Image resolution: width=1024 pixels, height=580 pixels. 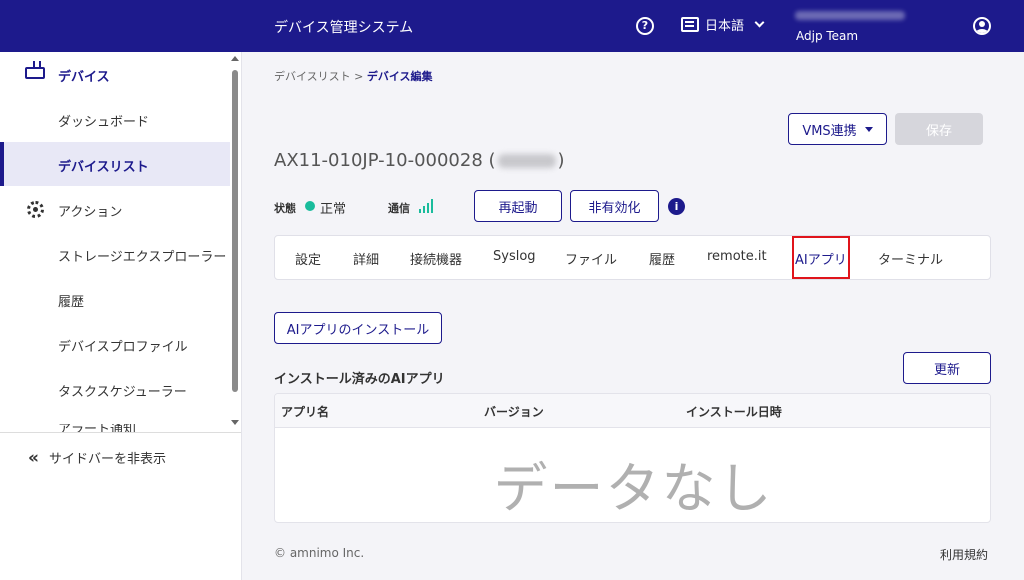 I want to click on sidebar-item-label: デバイスプロファイル, so click(x=123, y=347).